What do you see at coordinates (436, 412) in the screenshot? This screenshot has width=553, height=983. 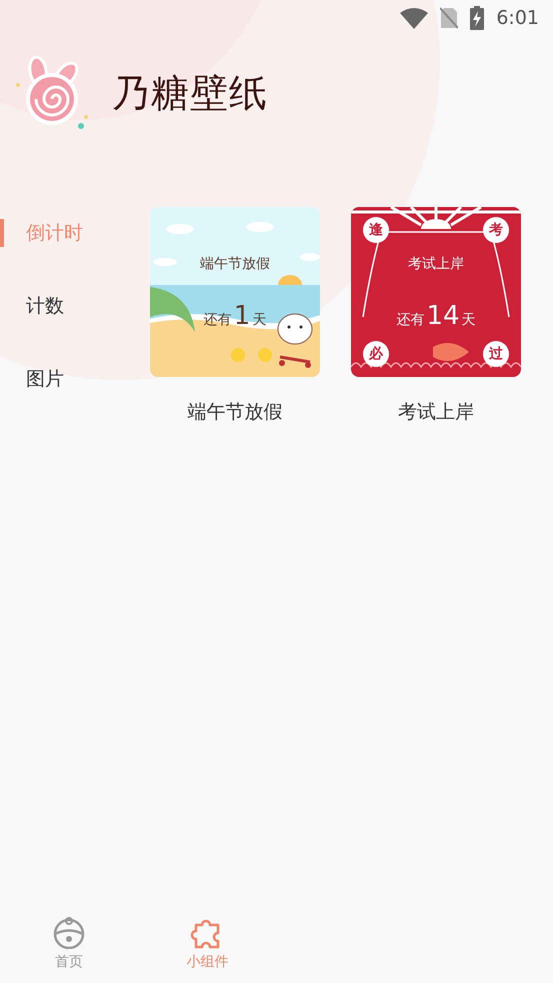 I see `widget-name: 考试上岸` at bounding box center [436, 412].